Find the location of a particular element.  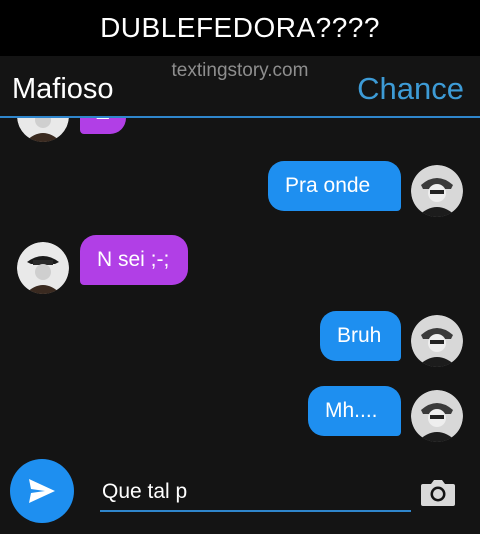

banner-title: DUBLEFEDORA???? is located at coordinates (240, 27).